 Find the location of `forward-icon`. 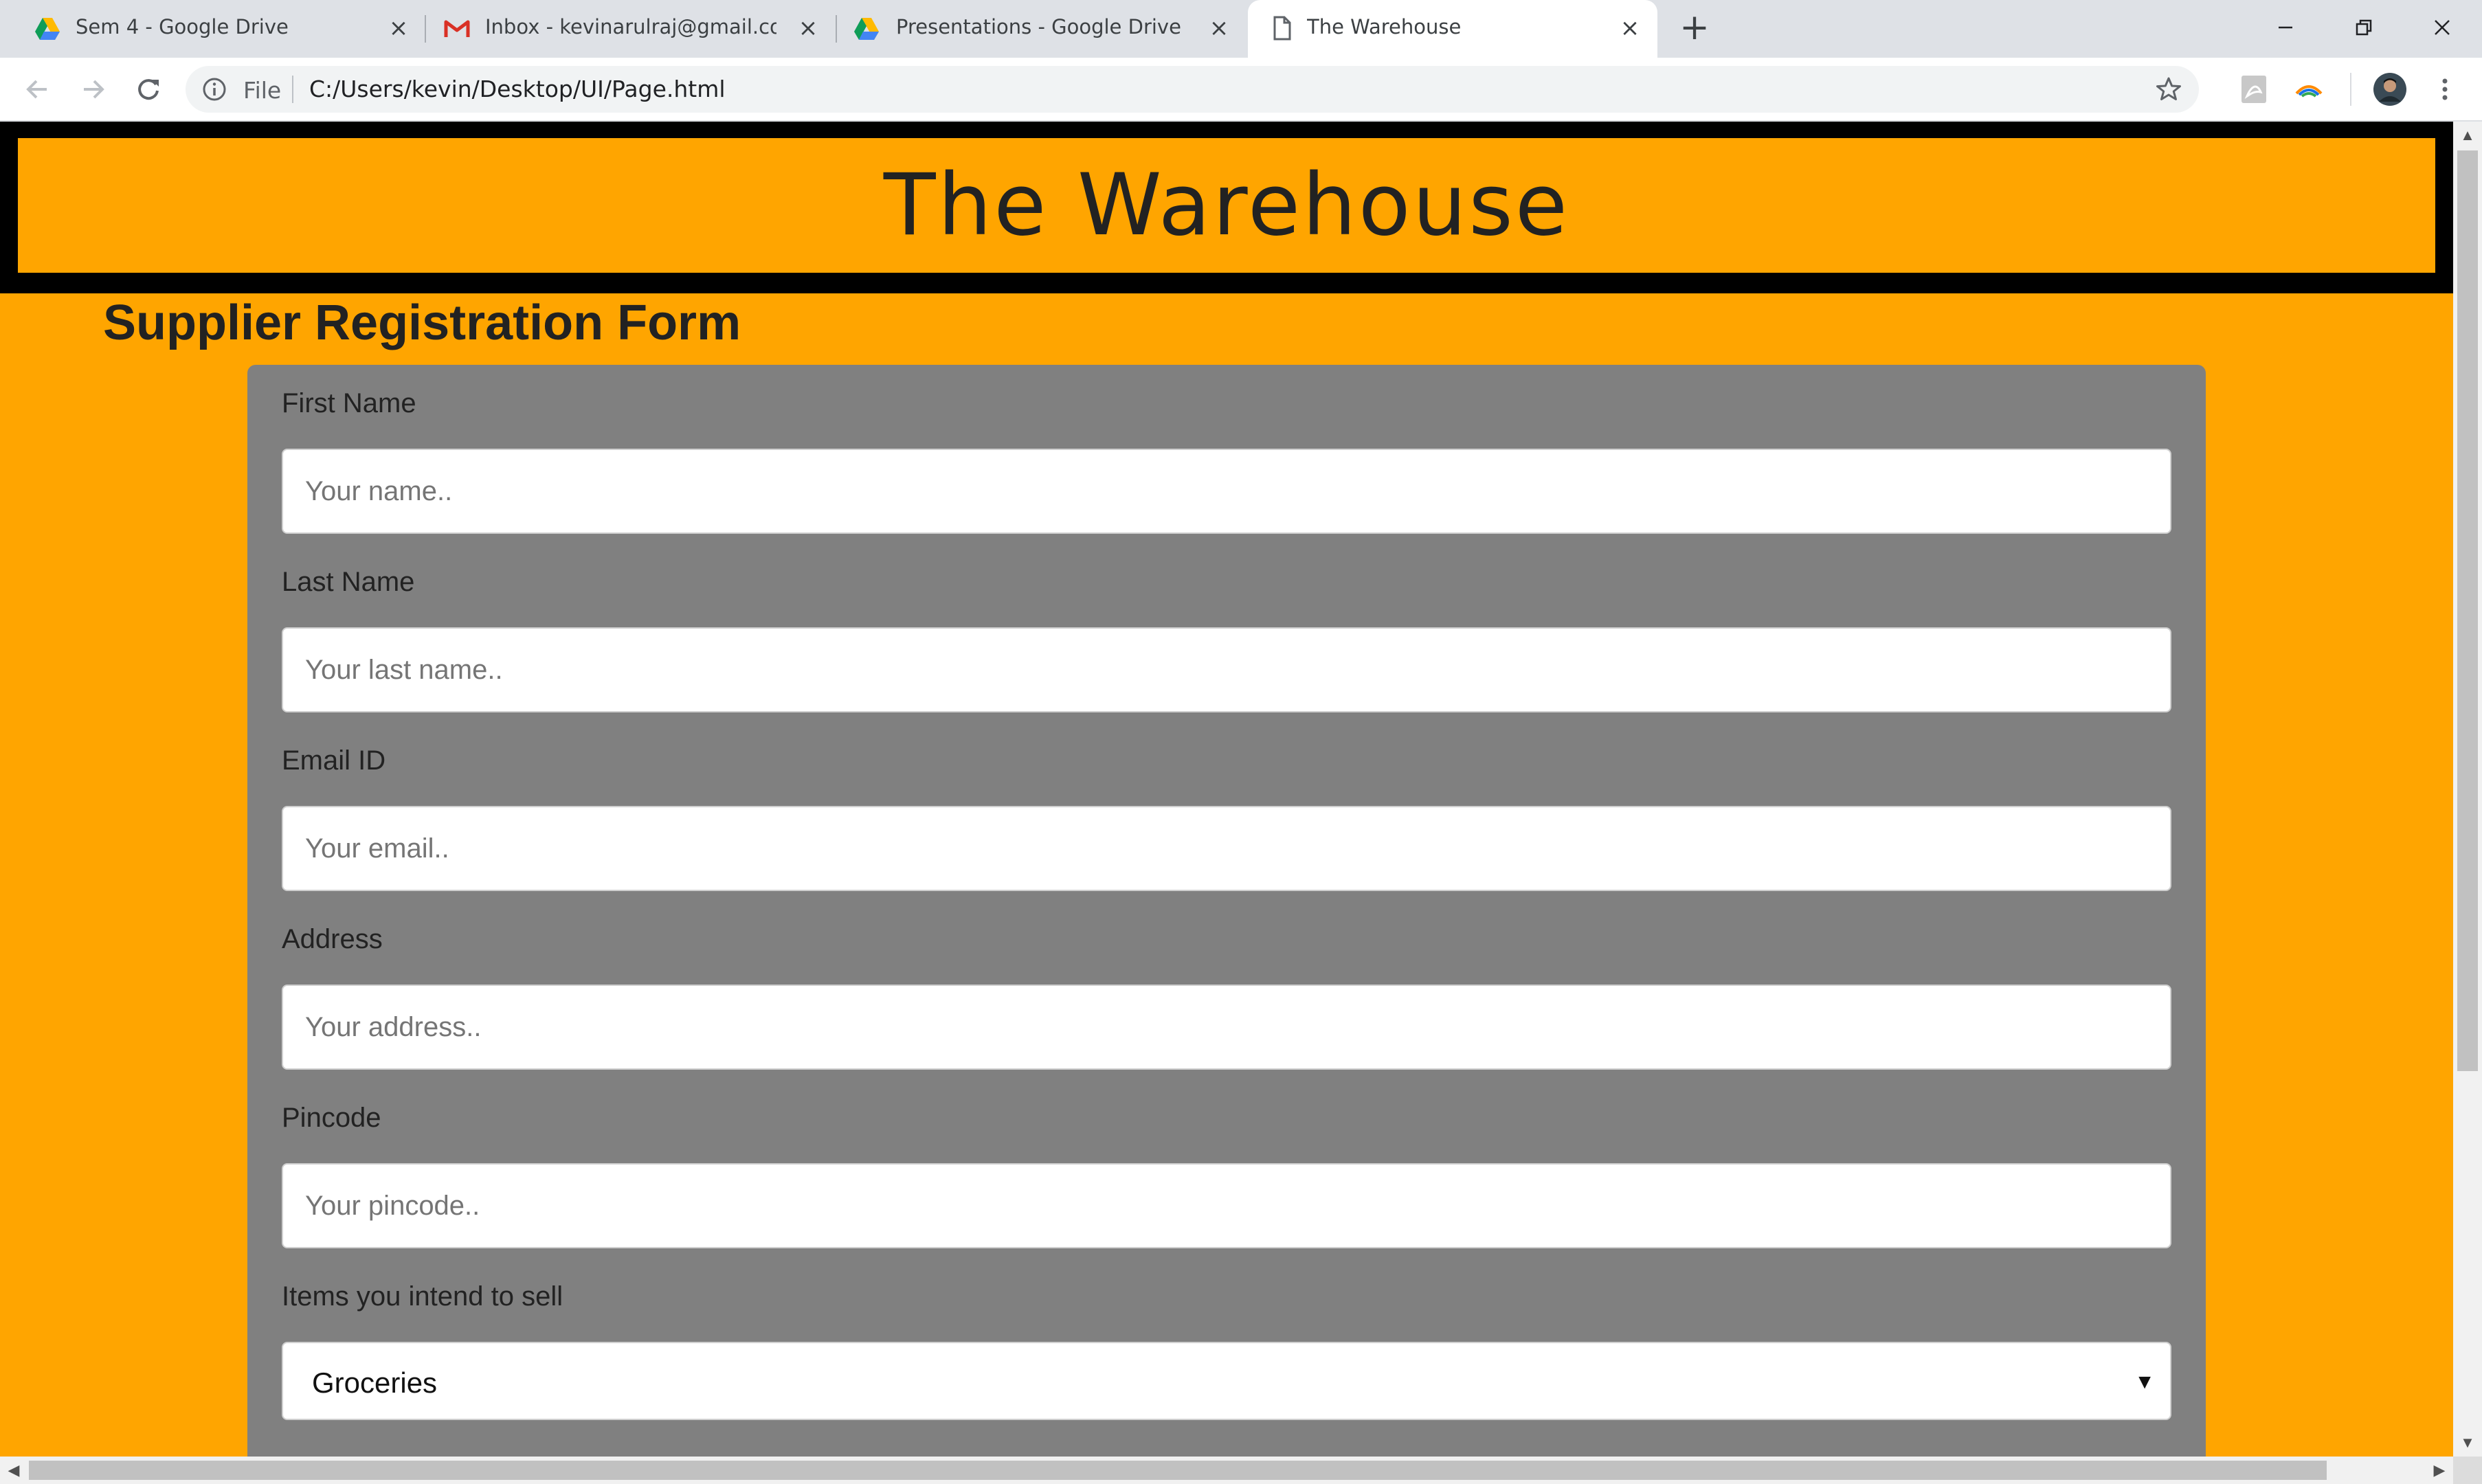

forward-icon is located at coordinates (93, 89).